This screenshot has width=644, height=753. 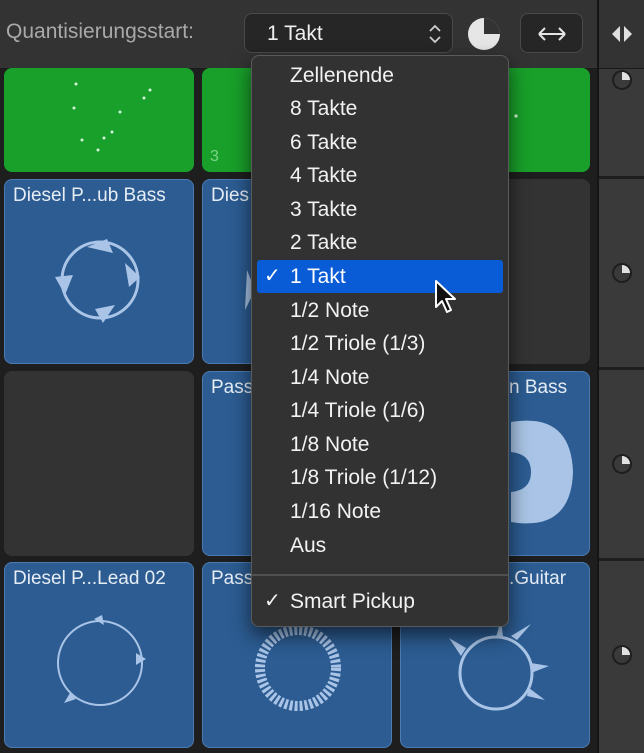 I want to click on menu-item-1-16-note: 1/16 Note, so click(x=380, y=511).